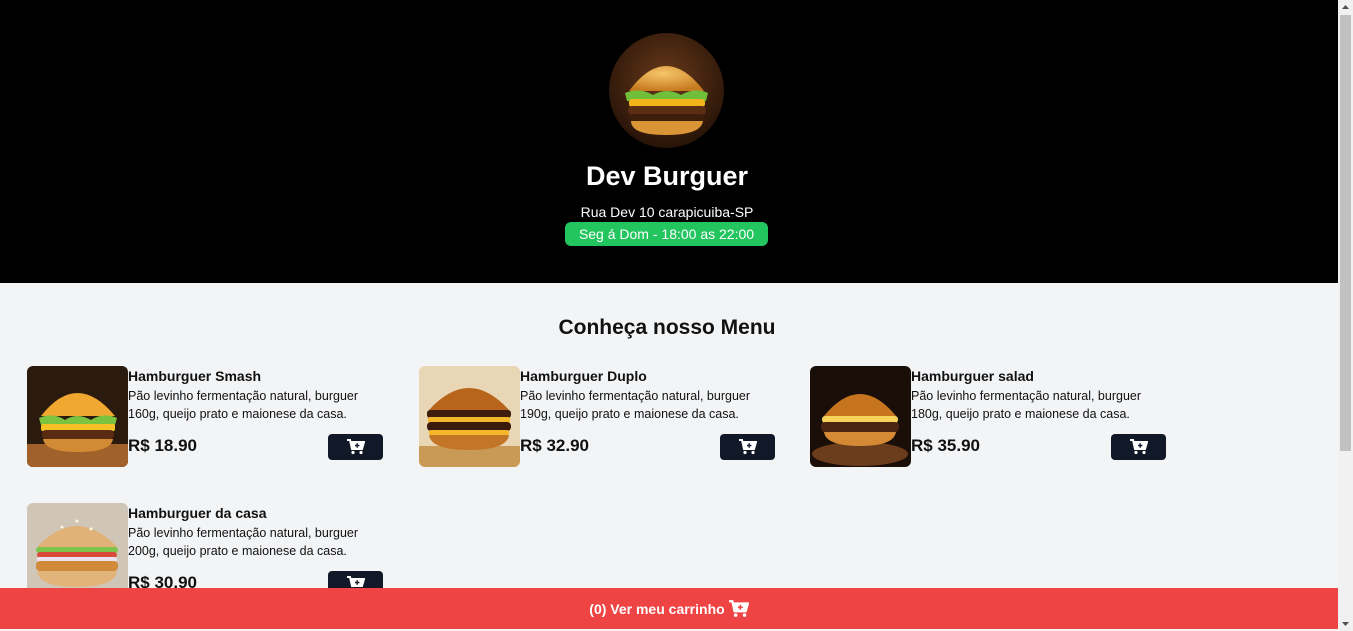 The image size is (1353, 631). Describe the element at coordinates (667, 327) in the screenshot. I see `menu-title: Conheça nosso Menu` at that location.